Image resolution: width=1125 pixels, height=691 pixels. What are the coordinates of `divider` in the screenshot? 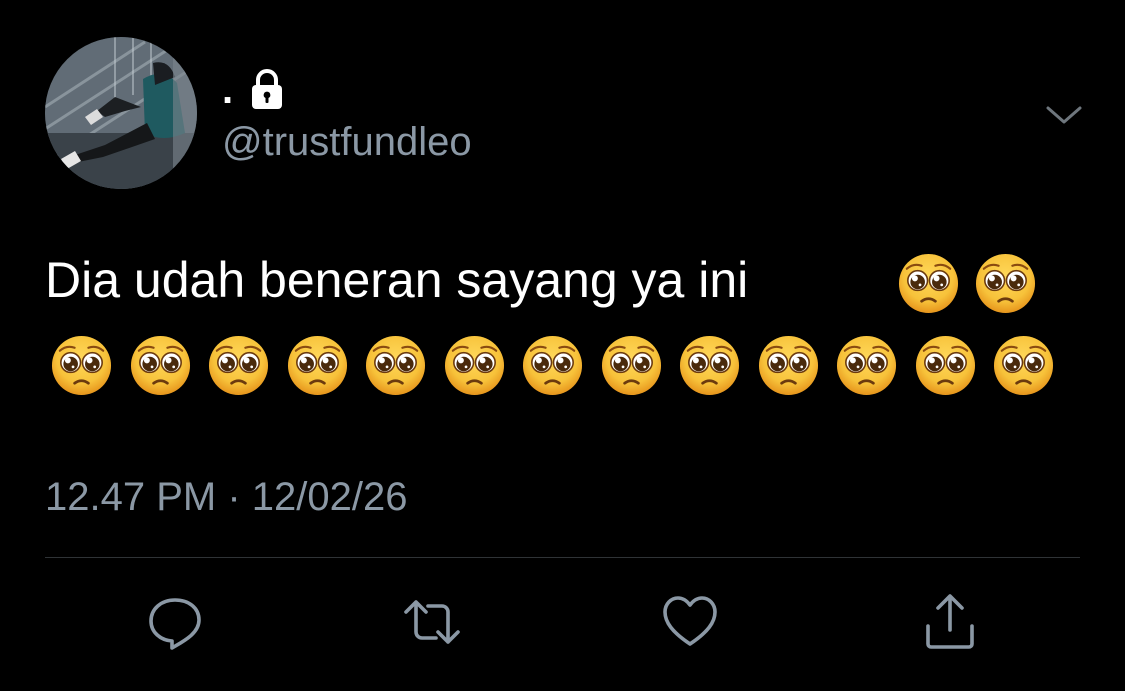 It's located at (562, 557).